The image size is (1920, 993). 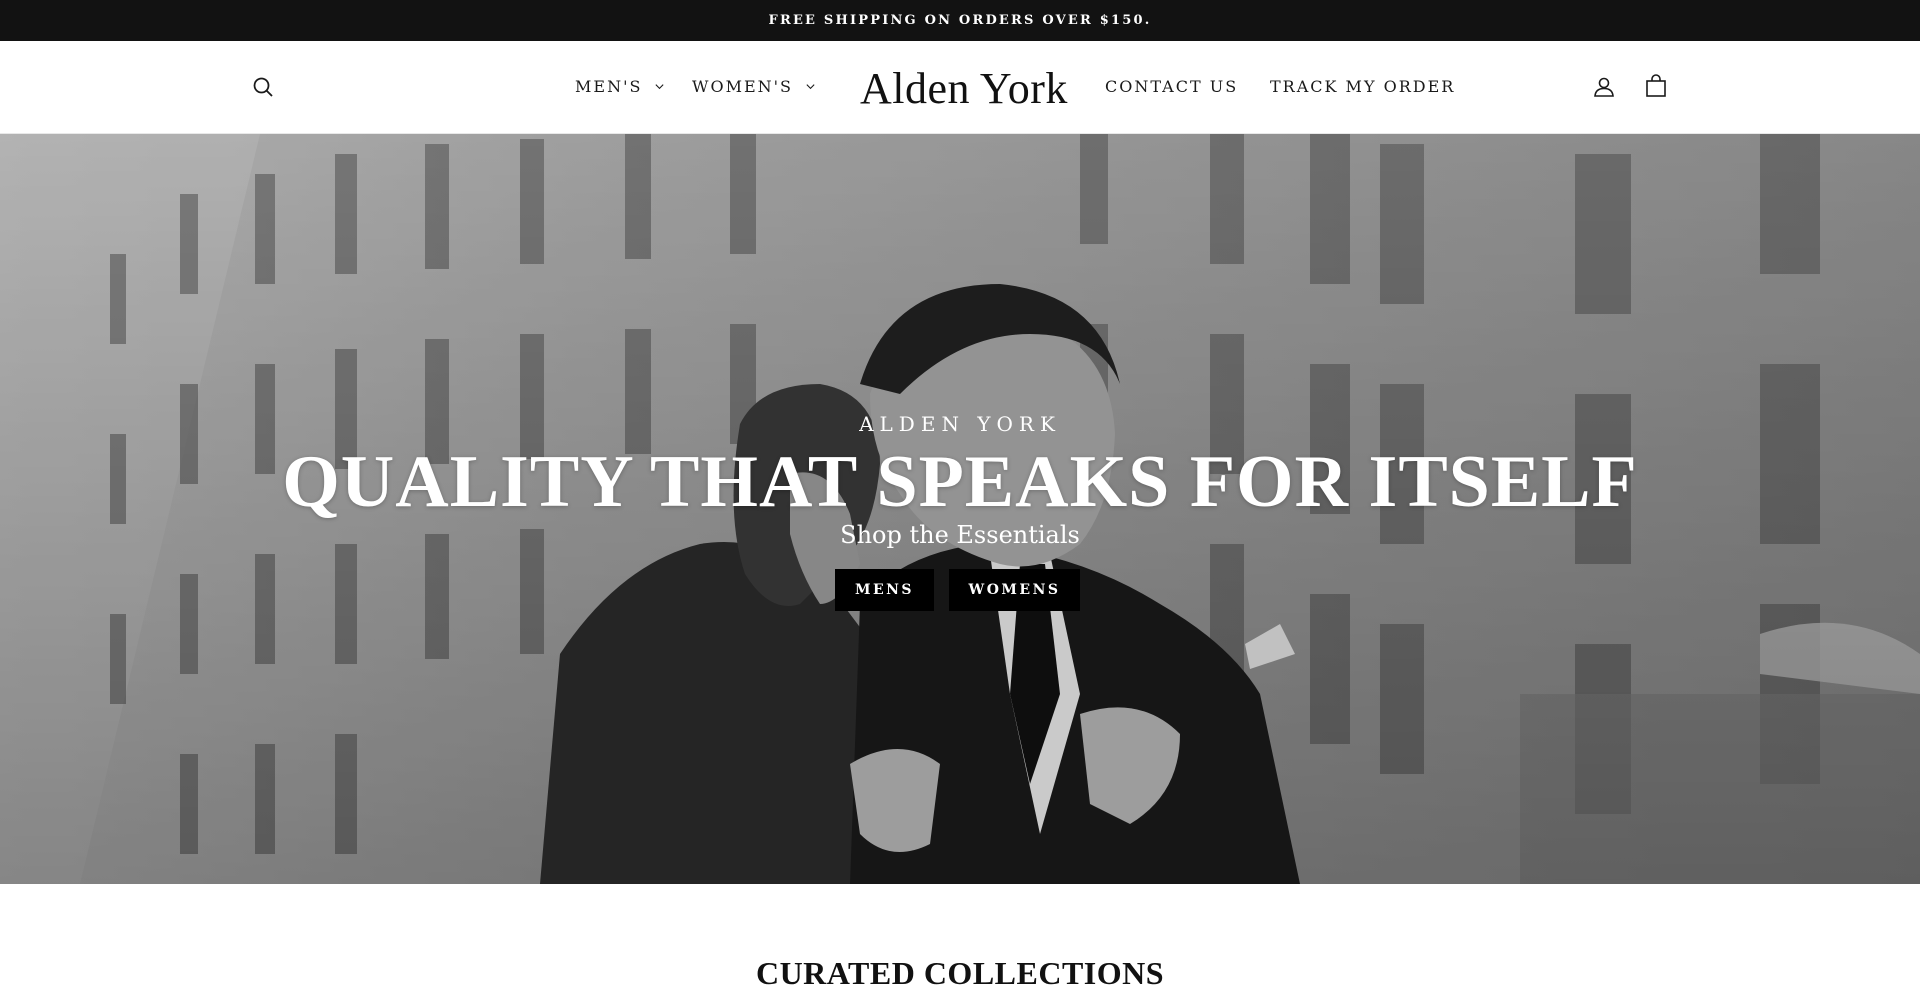 I want to click on cart-button, so click(x=1656, y=86).